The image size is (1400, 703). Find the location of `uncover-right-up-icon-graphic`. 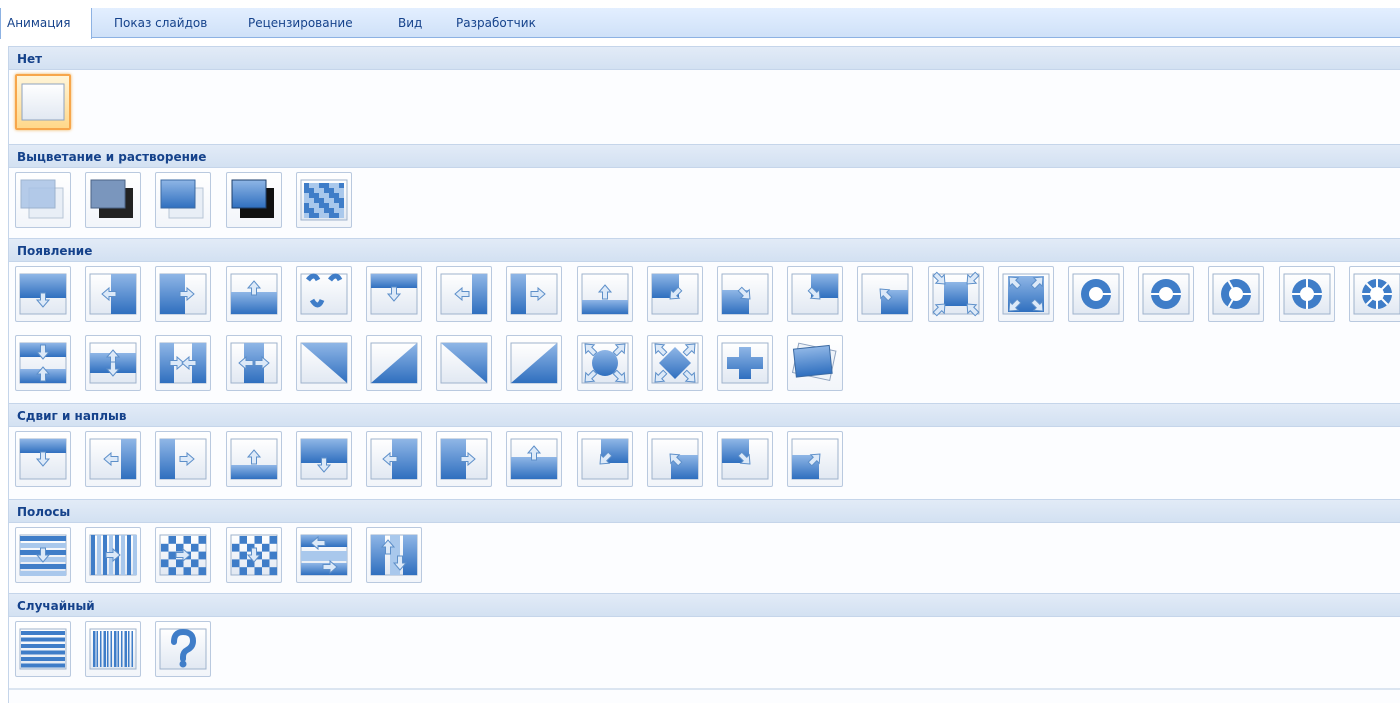

uncover-right-up-icon-graphic is located at coordinates (885, 294).